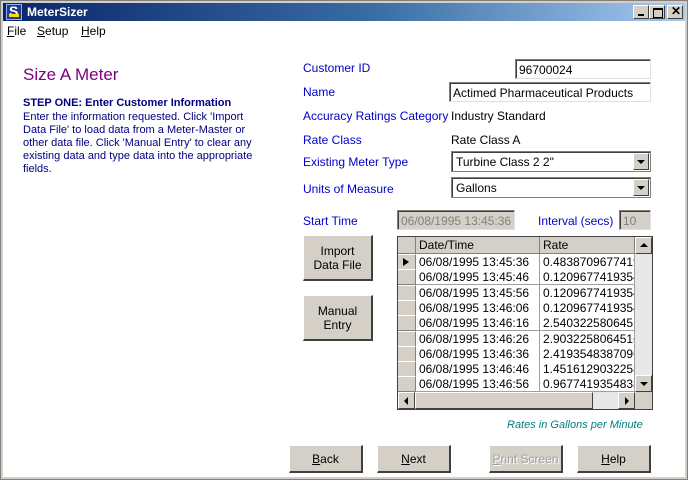 This screenshot has width=688, height=480. What do you see at coordinates (16, 31) in the screenshot?
I see `menu-file: File` at bounding box center [16, 31].